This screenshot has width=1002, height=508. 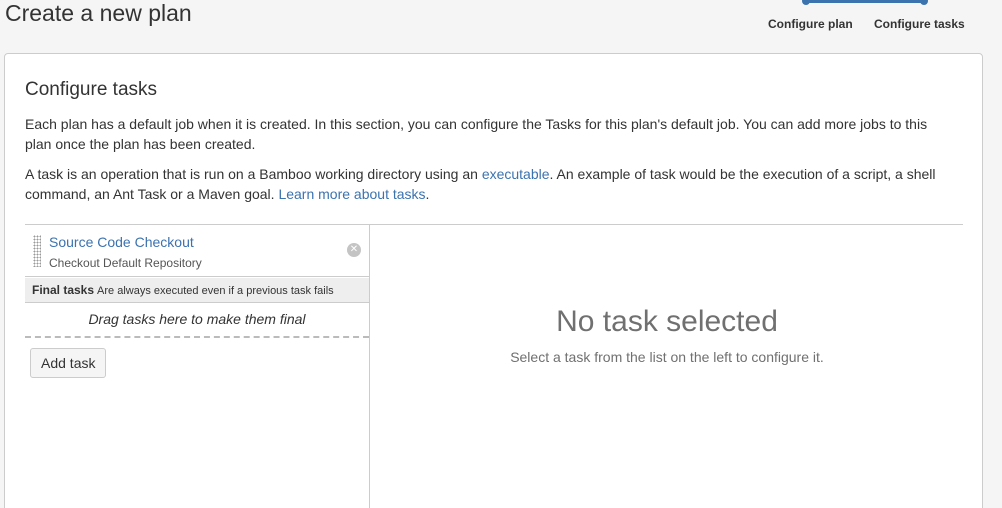 I want to click on no-task-selected-title: No task selected, so click(x=667, y=321).